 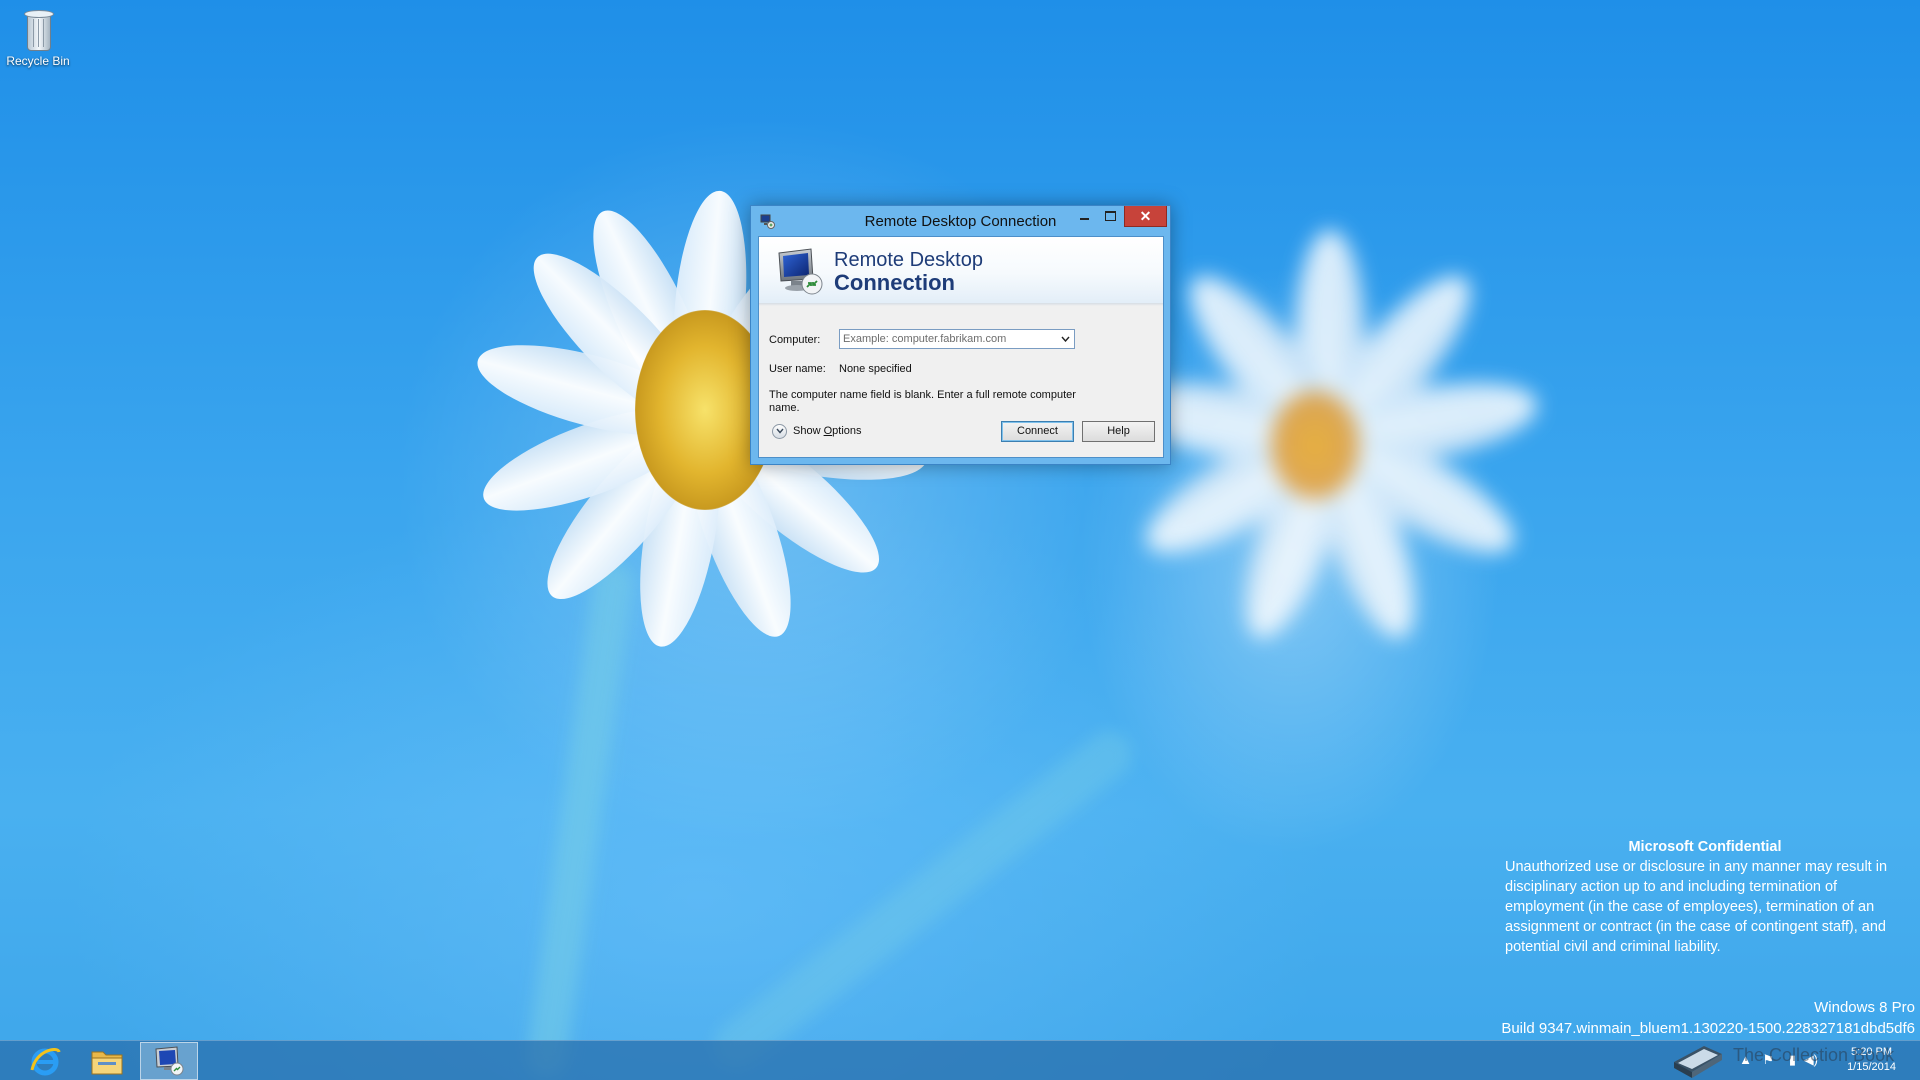 I want to click on show-options-label: Show Options, so click(x=827, y=431).